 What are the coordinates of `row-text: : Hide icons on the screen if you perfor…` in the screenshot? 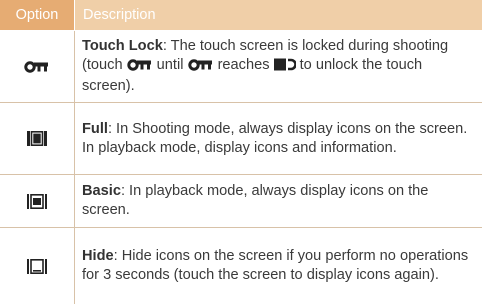 It's located at (275, 265).